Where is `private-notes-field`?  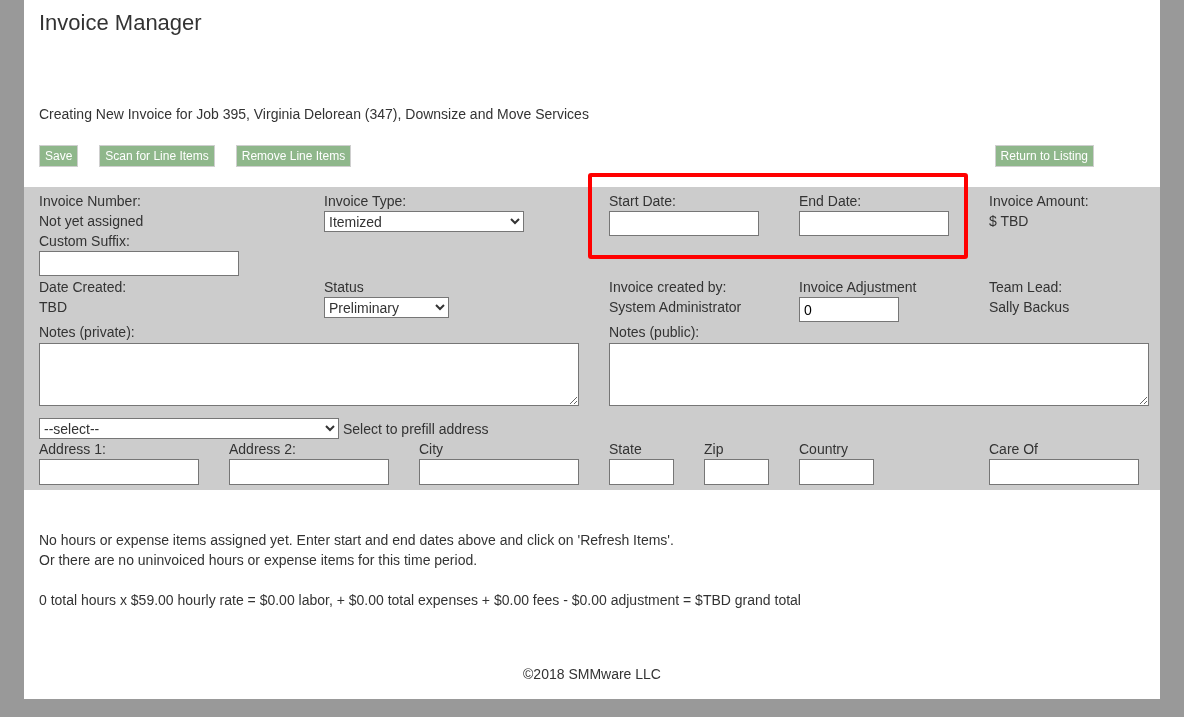
private-notes-field is located at coordinates (309, 374).